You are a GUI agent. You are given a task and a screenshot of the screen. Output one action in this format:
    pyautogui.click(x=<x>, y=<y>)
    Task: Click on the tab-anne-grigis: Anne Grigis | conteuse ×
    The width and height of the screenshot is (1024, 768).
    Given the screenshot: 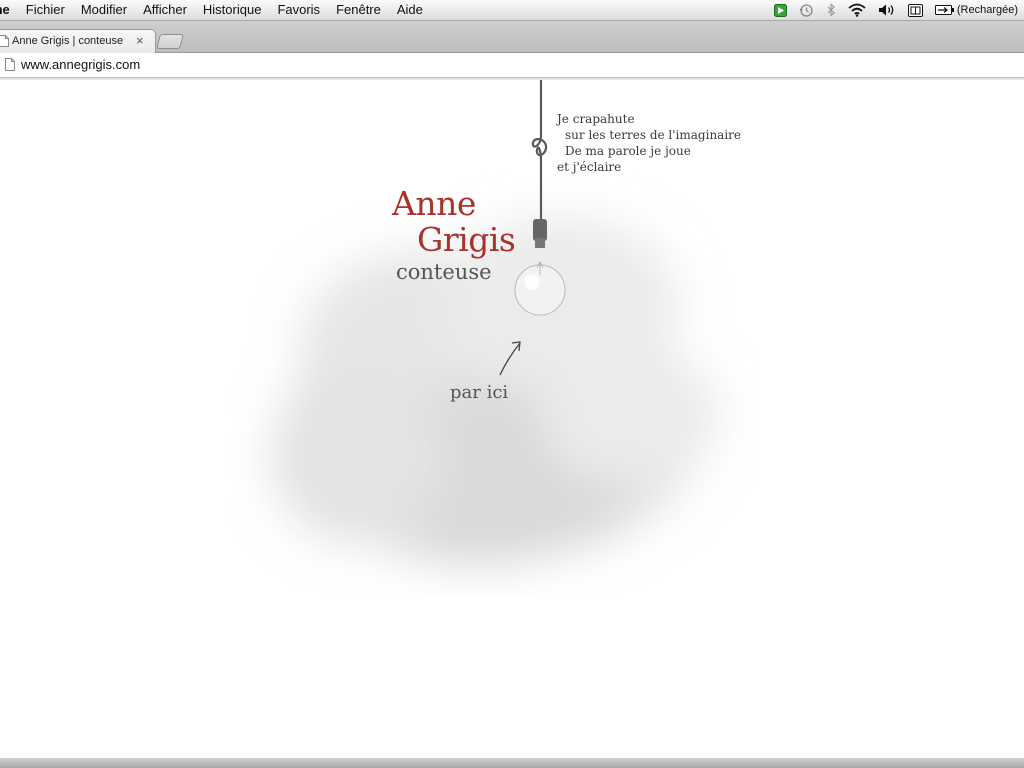 What is the action you would take?
    pyautogui.click(x=78, y=41)
    